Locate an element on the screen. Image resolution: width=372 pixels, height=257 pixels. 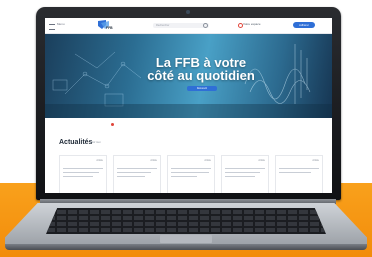
site-header: Menu FFB Rechercher Votre espace Adhérer is located at coordinates (188, 26).